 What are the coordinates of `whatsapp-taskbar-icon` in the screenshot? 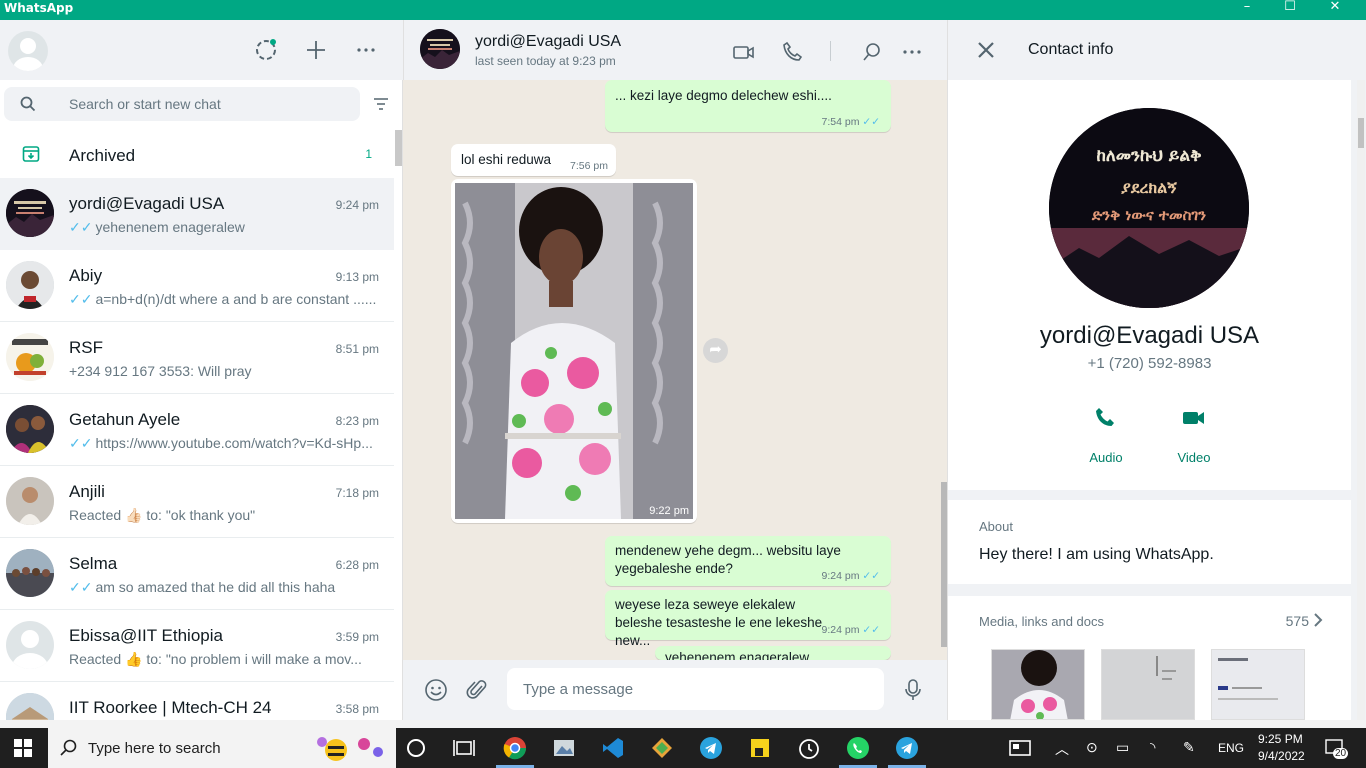 It's located at (858, 748).